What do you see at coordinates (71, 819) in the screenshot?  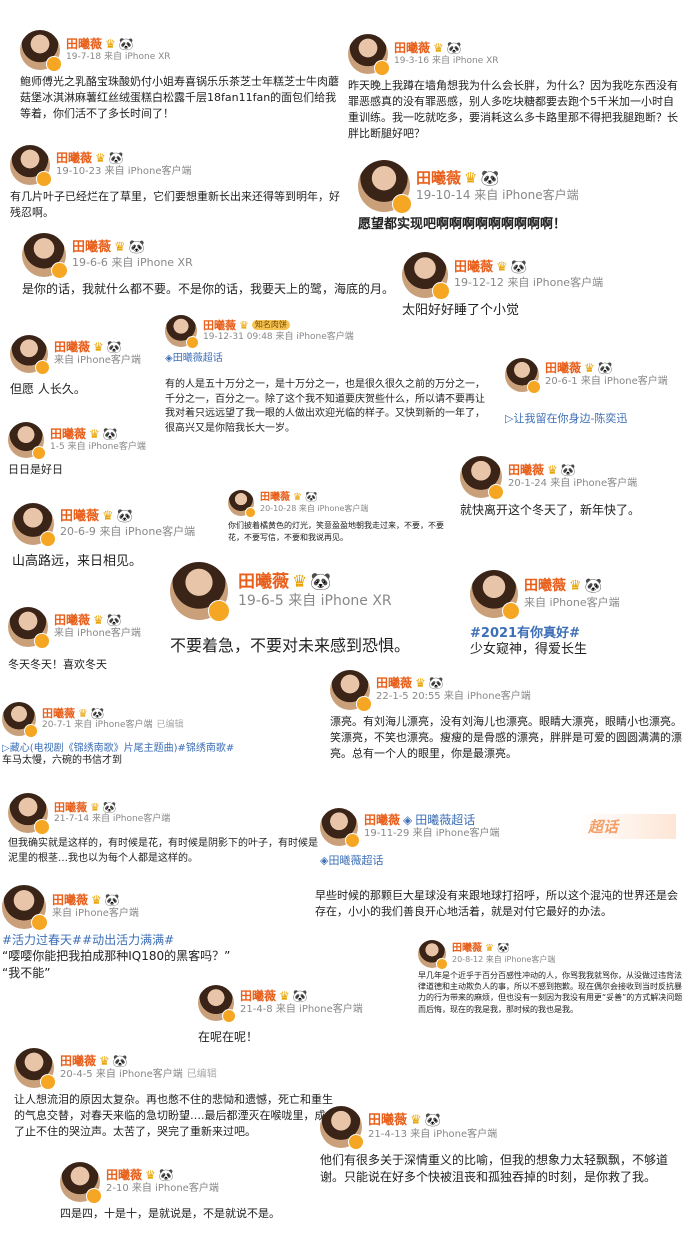 I see `post-time: 21-7-14` at bounding box center [71, 819].